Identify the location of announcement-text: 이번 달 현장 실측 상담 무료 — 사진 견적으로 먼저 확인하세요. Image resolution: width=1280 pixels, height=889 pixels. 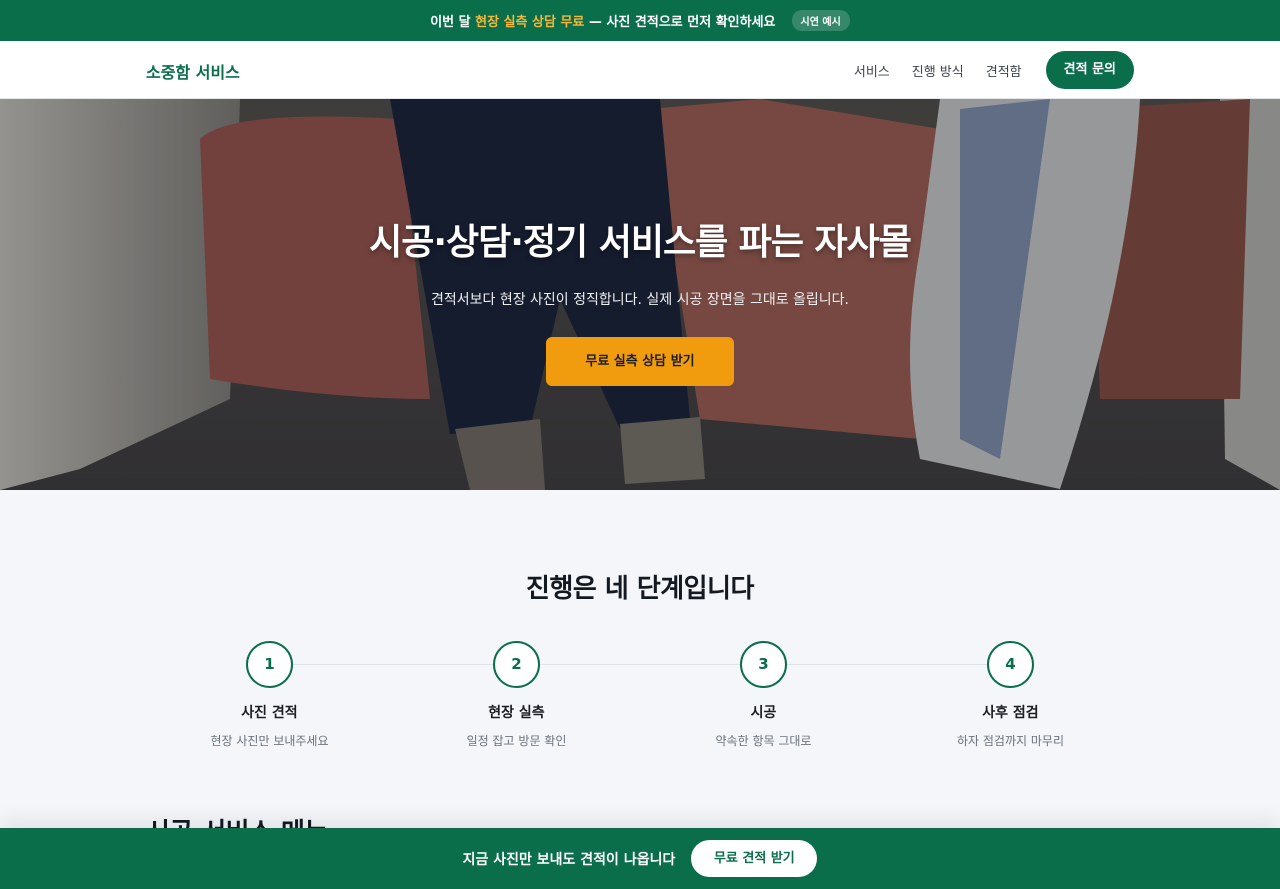
(602, 20).